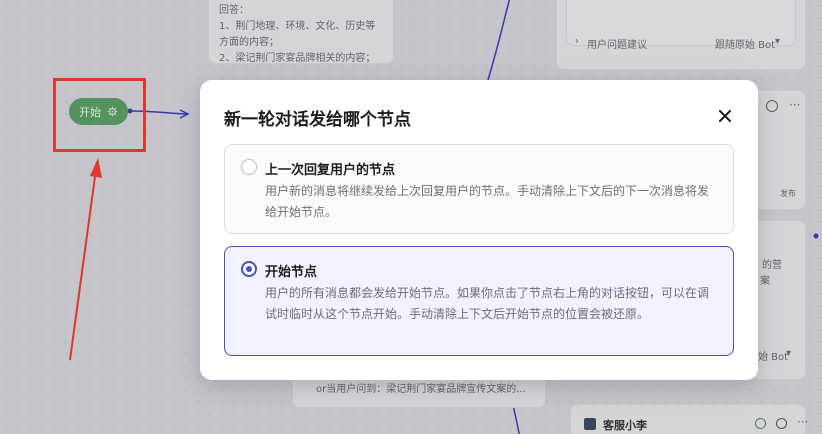 The image size is (822, 434). I want to click on option-title: 开始节点, so click(291, 272).